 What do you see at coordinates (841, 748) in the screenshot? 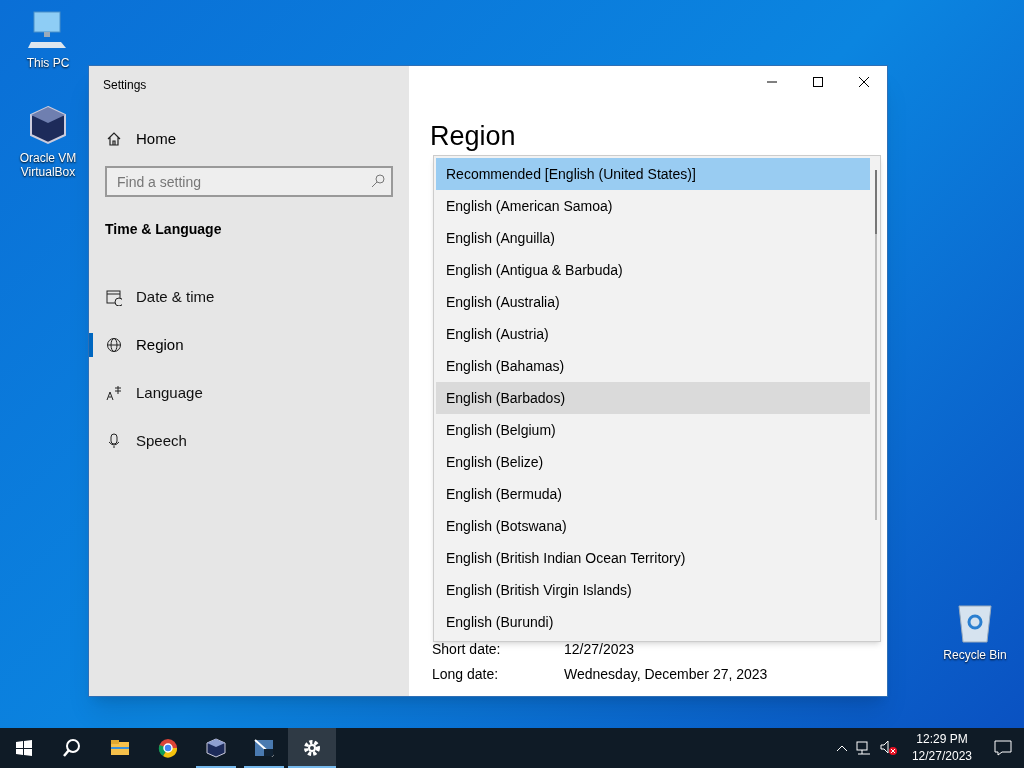
I see `chevron-up-icon` at bounding box center [841, 748].